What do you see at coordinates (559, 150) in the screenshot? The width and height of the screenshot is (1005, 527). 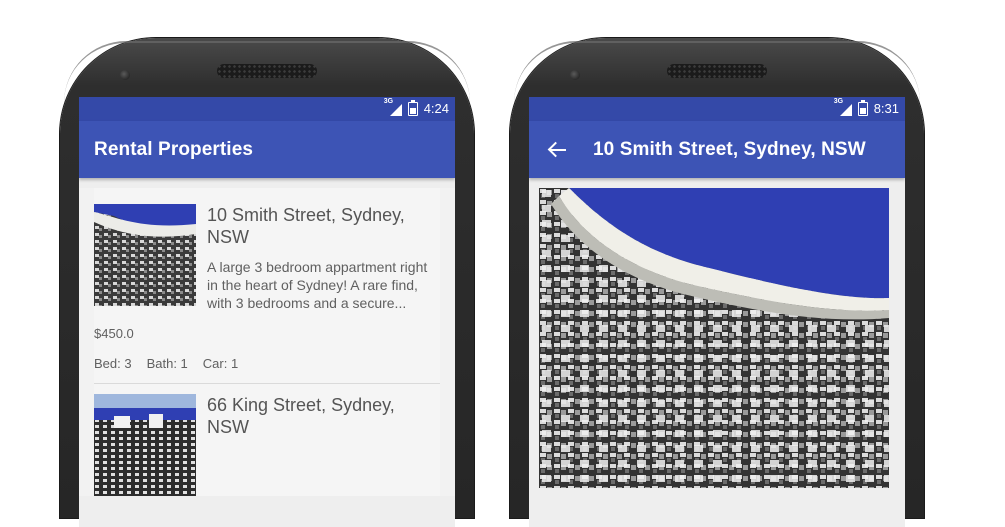 I see `arrow-back-icon` at bounding box center [559, 150].